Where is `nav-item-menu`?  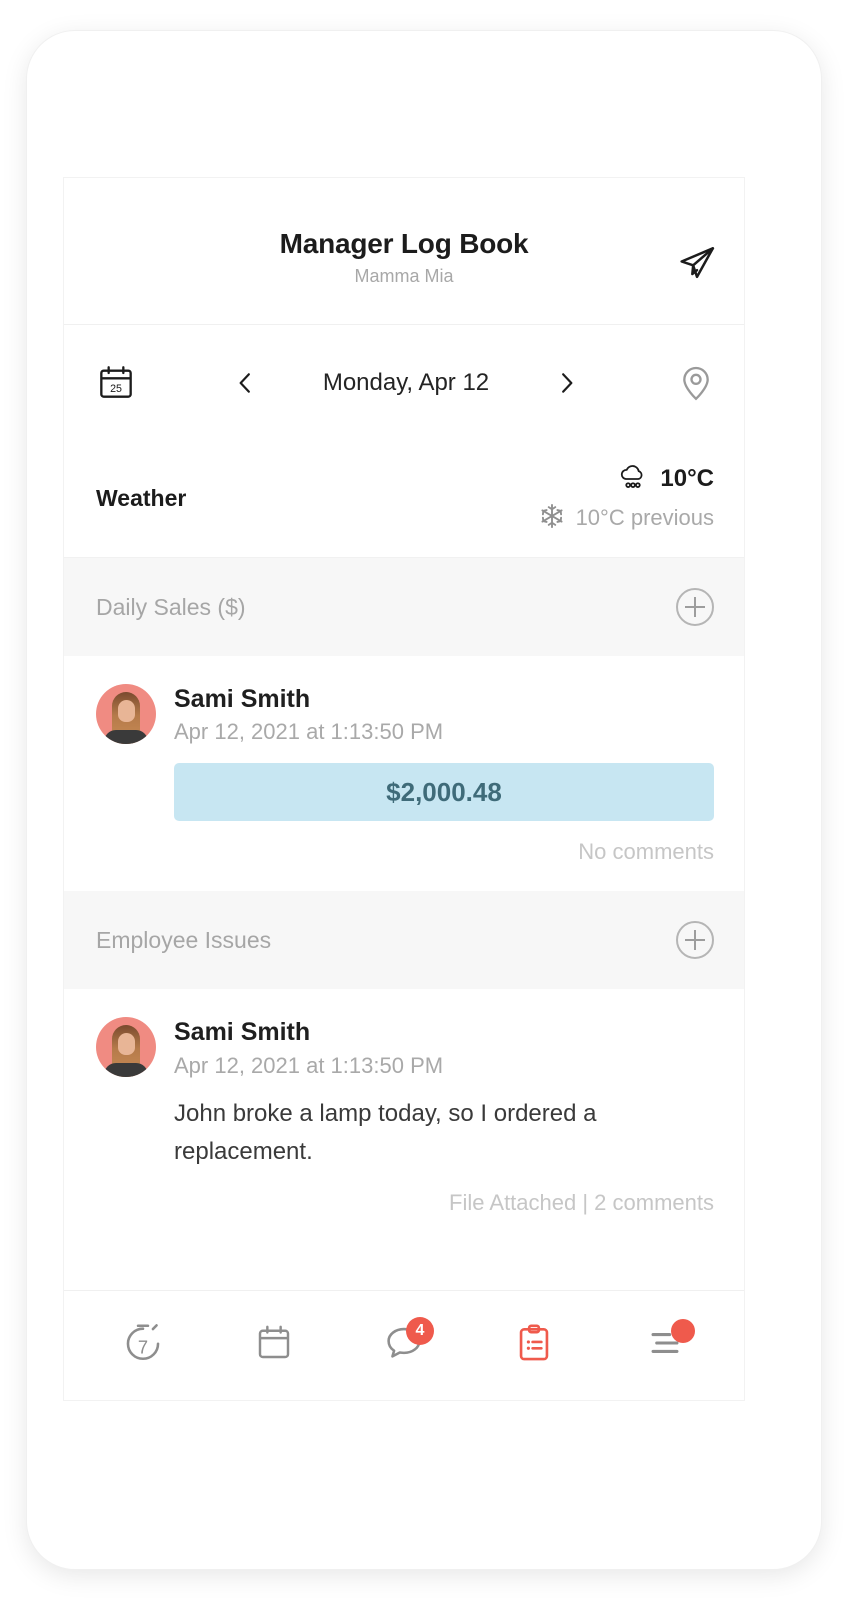
nav-item-menu is located at coordinates (665, 1346).